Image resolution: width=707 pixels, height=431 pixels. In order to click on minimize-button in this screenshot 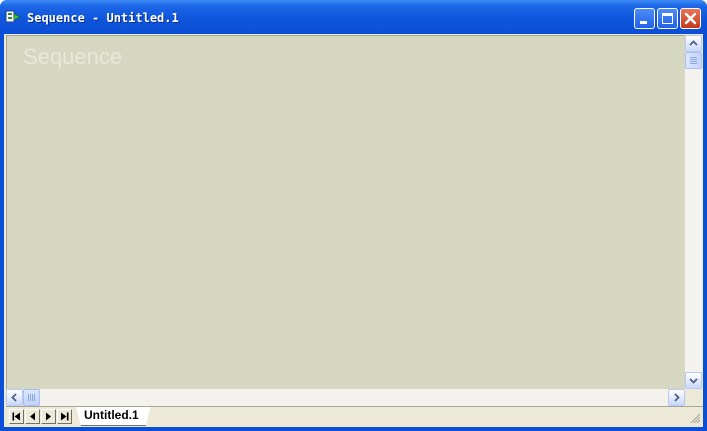, I will do `click(644, 18)`.